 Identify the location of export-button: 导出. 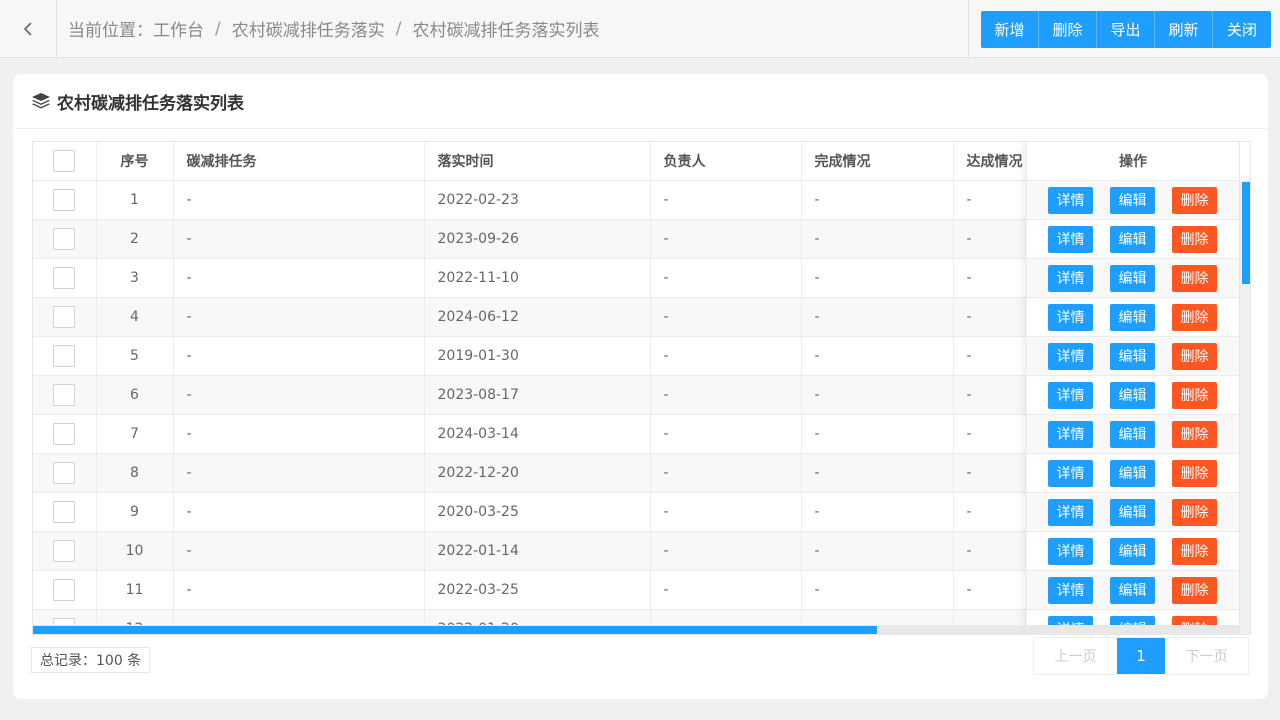
(1126, 29).